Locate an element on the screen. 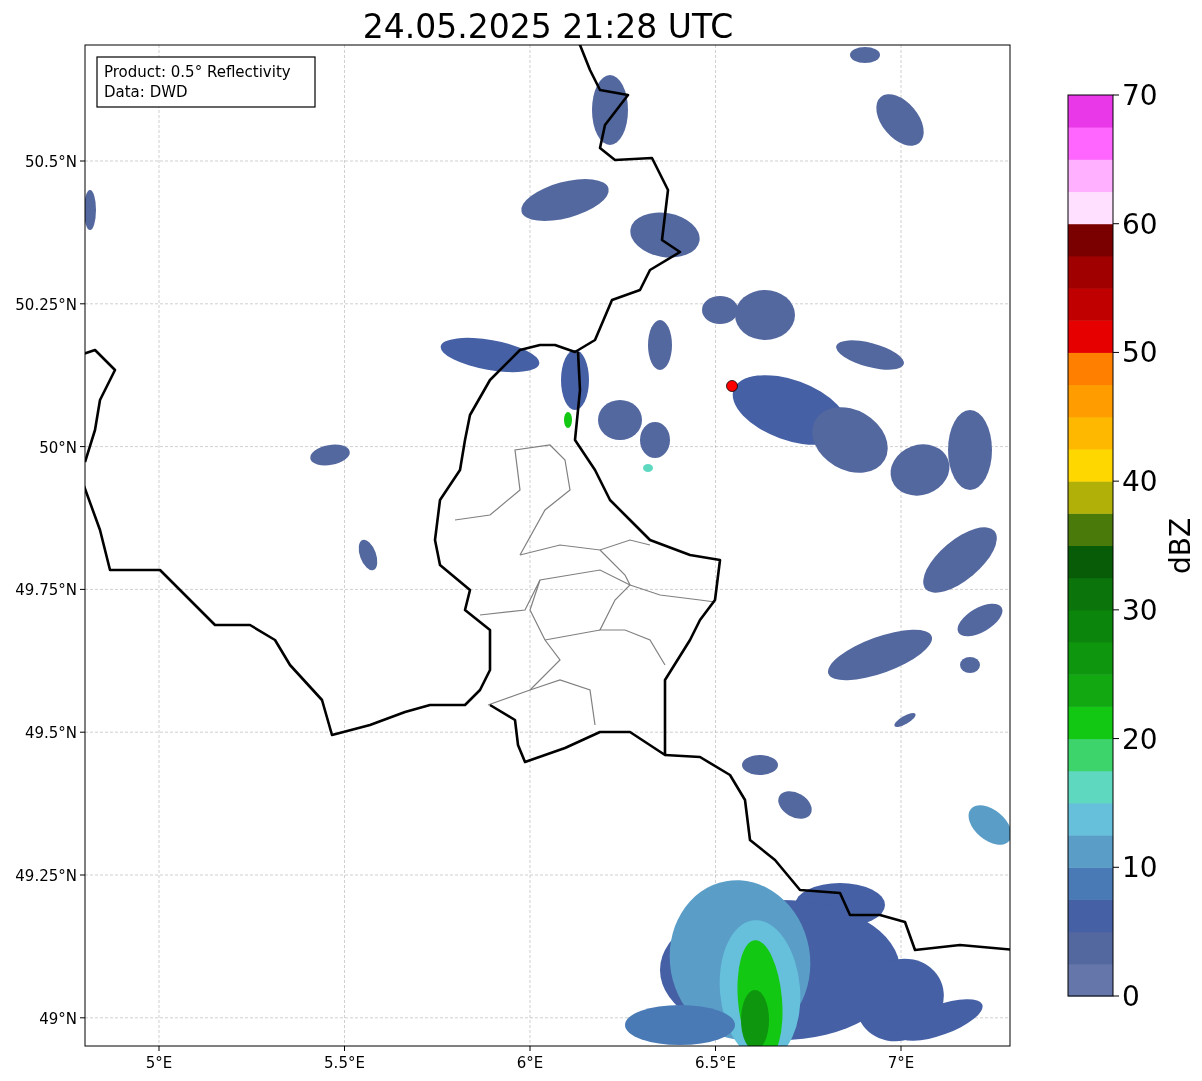 Image resolution: width=1202 pixels, height=1081 pixels. latitude-label: 50°N is located at coordinates (58, 447).